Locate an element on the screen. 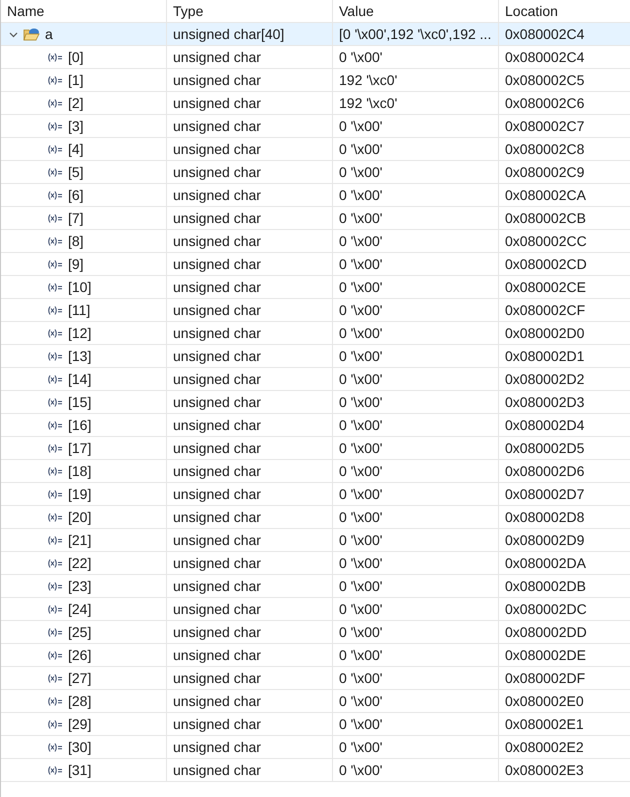 The width and height of the screenshot is (630, 797). element-location: 0x080002D7 is located at coordinates (544, 494).